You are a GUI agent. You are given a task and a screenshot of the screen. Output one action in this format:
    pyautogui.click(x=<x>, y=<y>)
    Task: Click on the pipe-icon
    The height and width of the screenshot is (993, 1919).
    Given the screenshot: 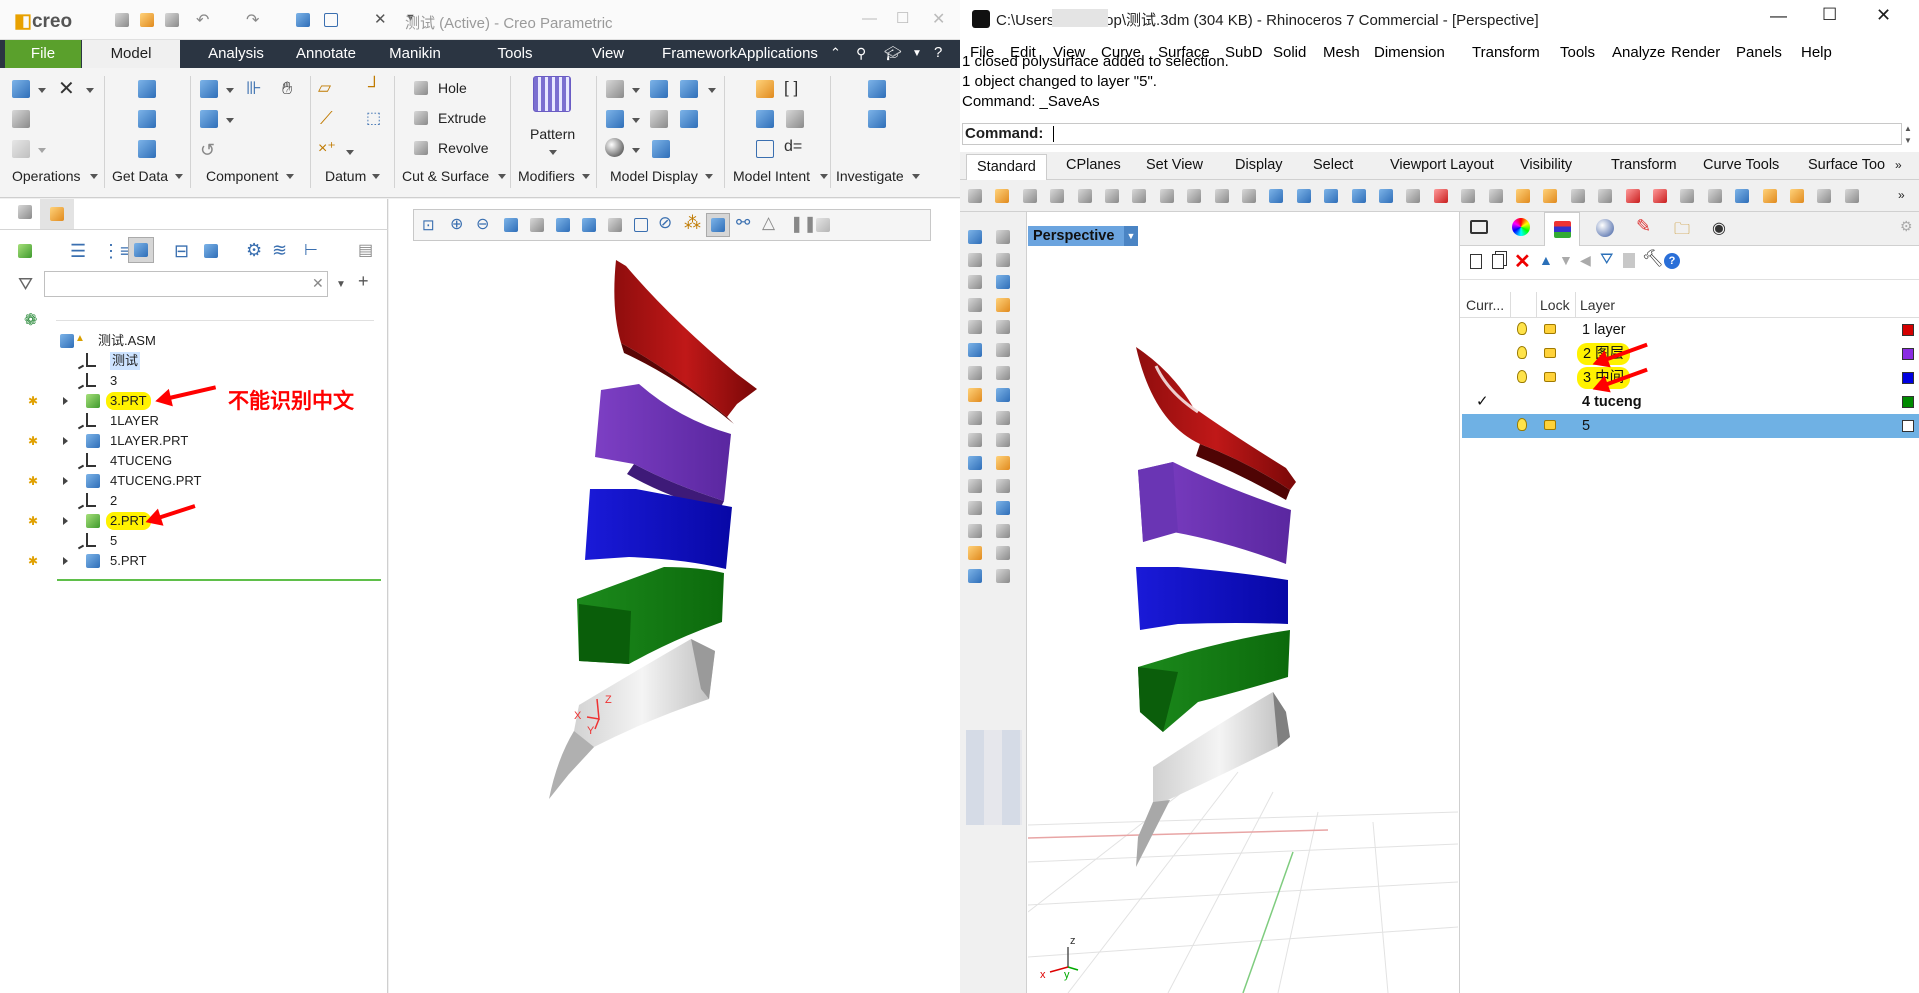 What is the action you would take?
    pyautogui.click(x=975, y=530)
    